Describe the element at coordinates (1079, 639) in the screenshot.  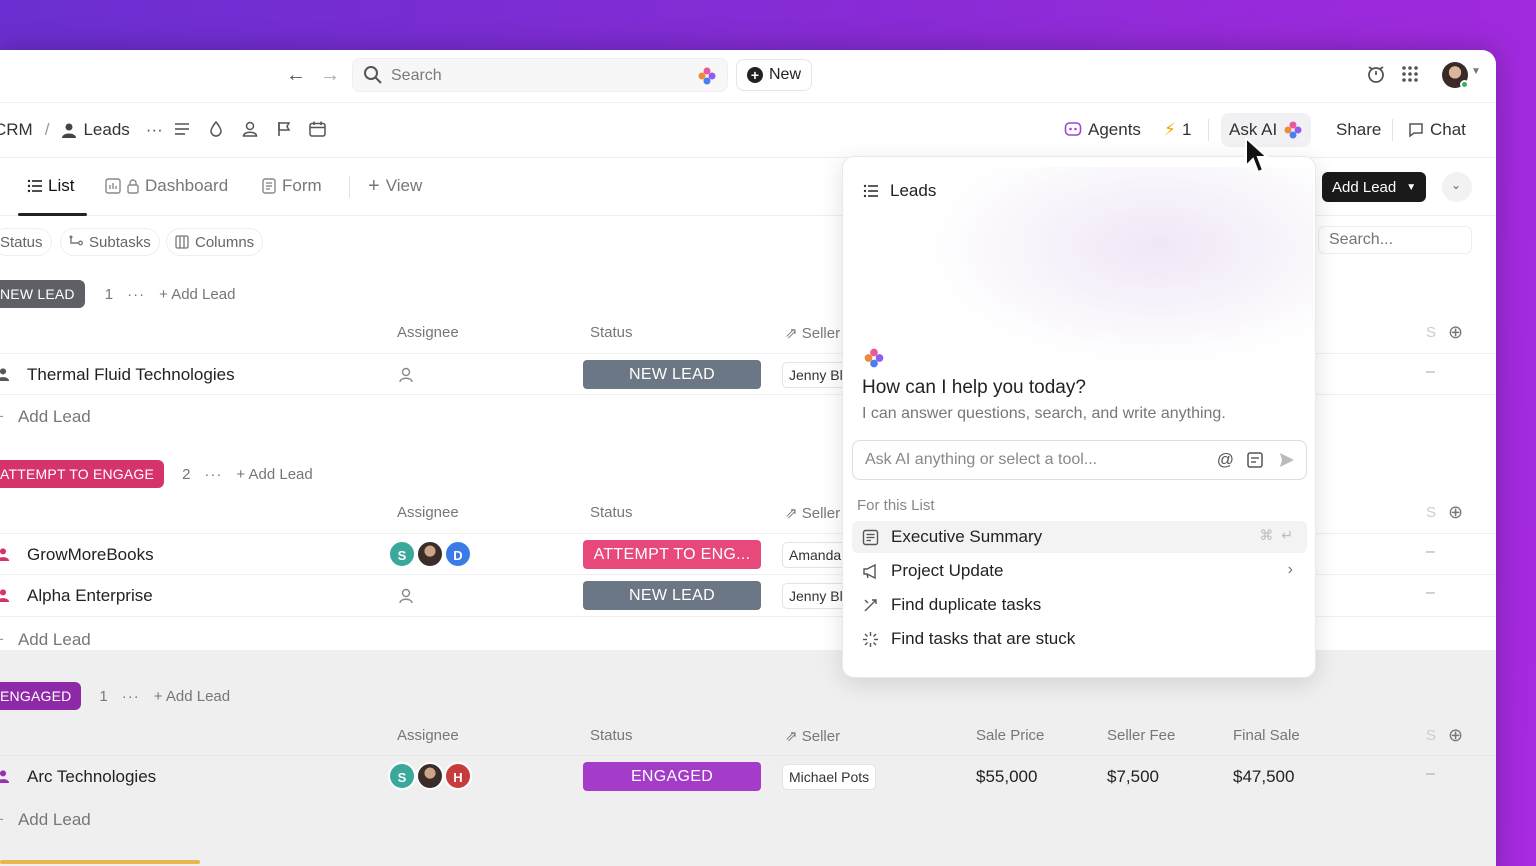
I see `tool-find-stuck: Find tasks that are stuck` at that location.